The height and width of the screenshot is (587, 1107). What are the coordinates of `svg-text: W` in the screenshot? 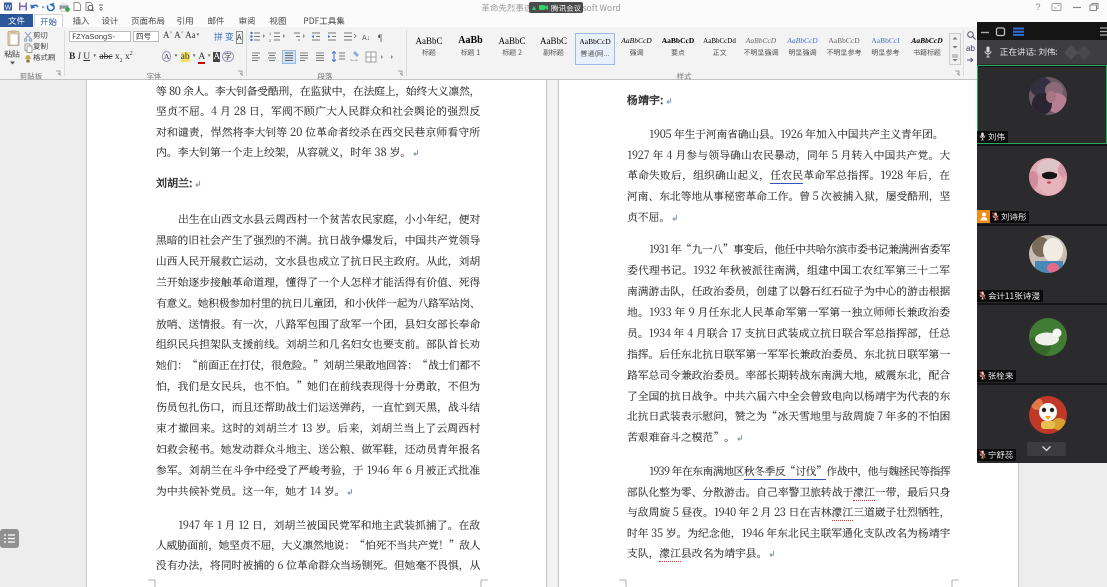 It's located at (8, 7).